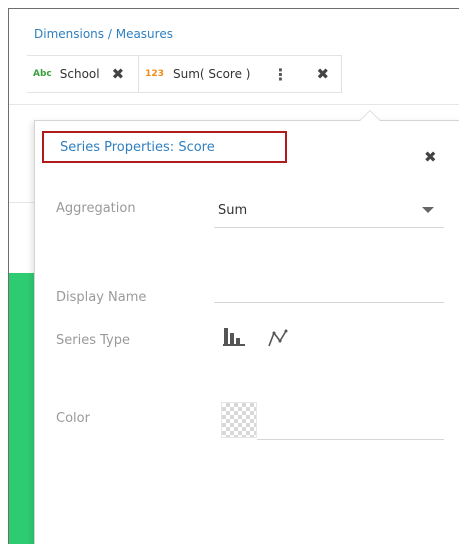  I want to click on close-panel-close-icon: ✖, so click(430, 157).